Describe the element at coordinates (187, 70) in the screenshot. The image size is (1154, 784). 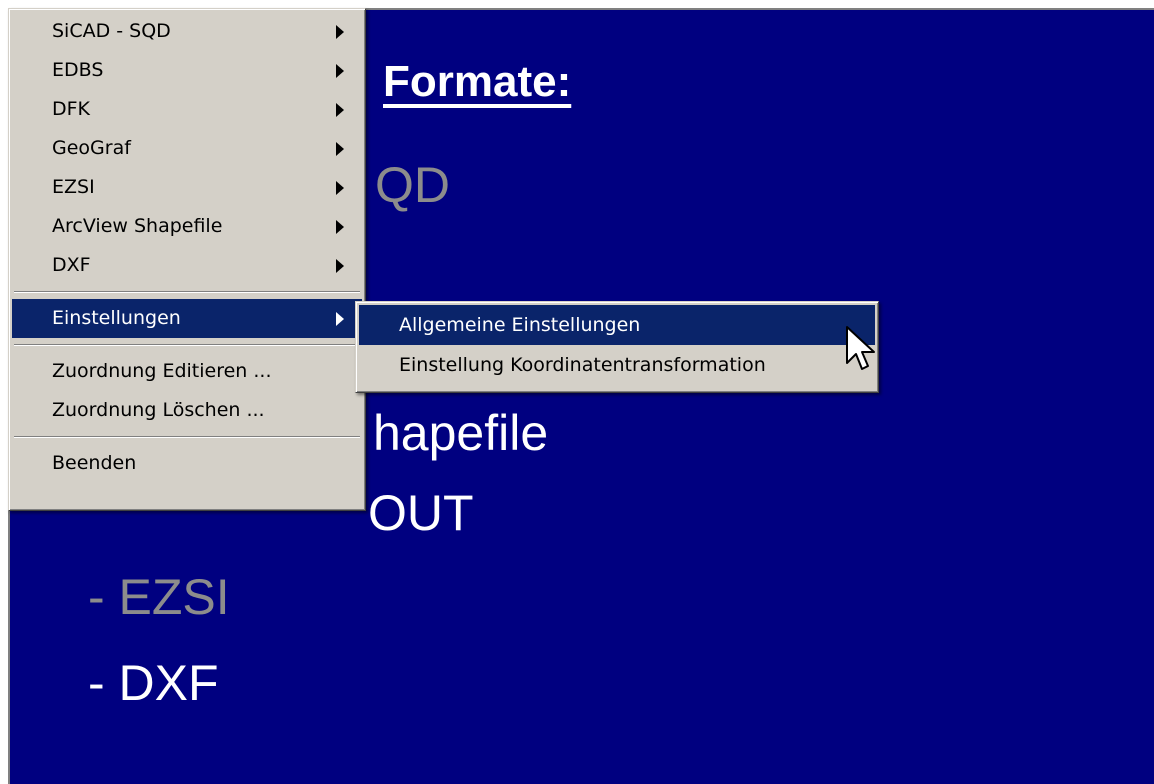
I see `menu-item-edbs: EDBS` at that location.